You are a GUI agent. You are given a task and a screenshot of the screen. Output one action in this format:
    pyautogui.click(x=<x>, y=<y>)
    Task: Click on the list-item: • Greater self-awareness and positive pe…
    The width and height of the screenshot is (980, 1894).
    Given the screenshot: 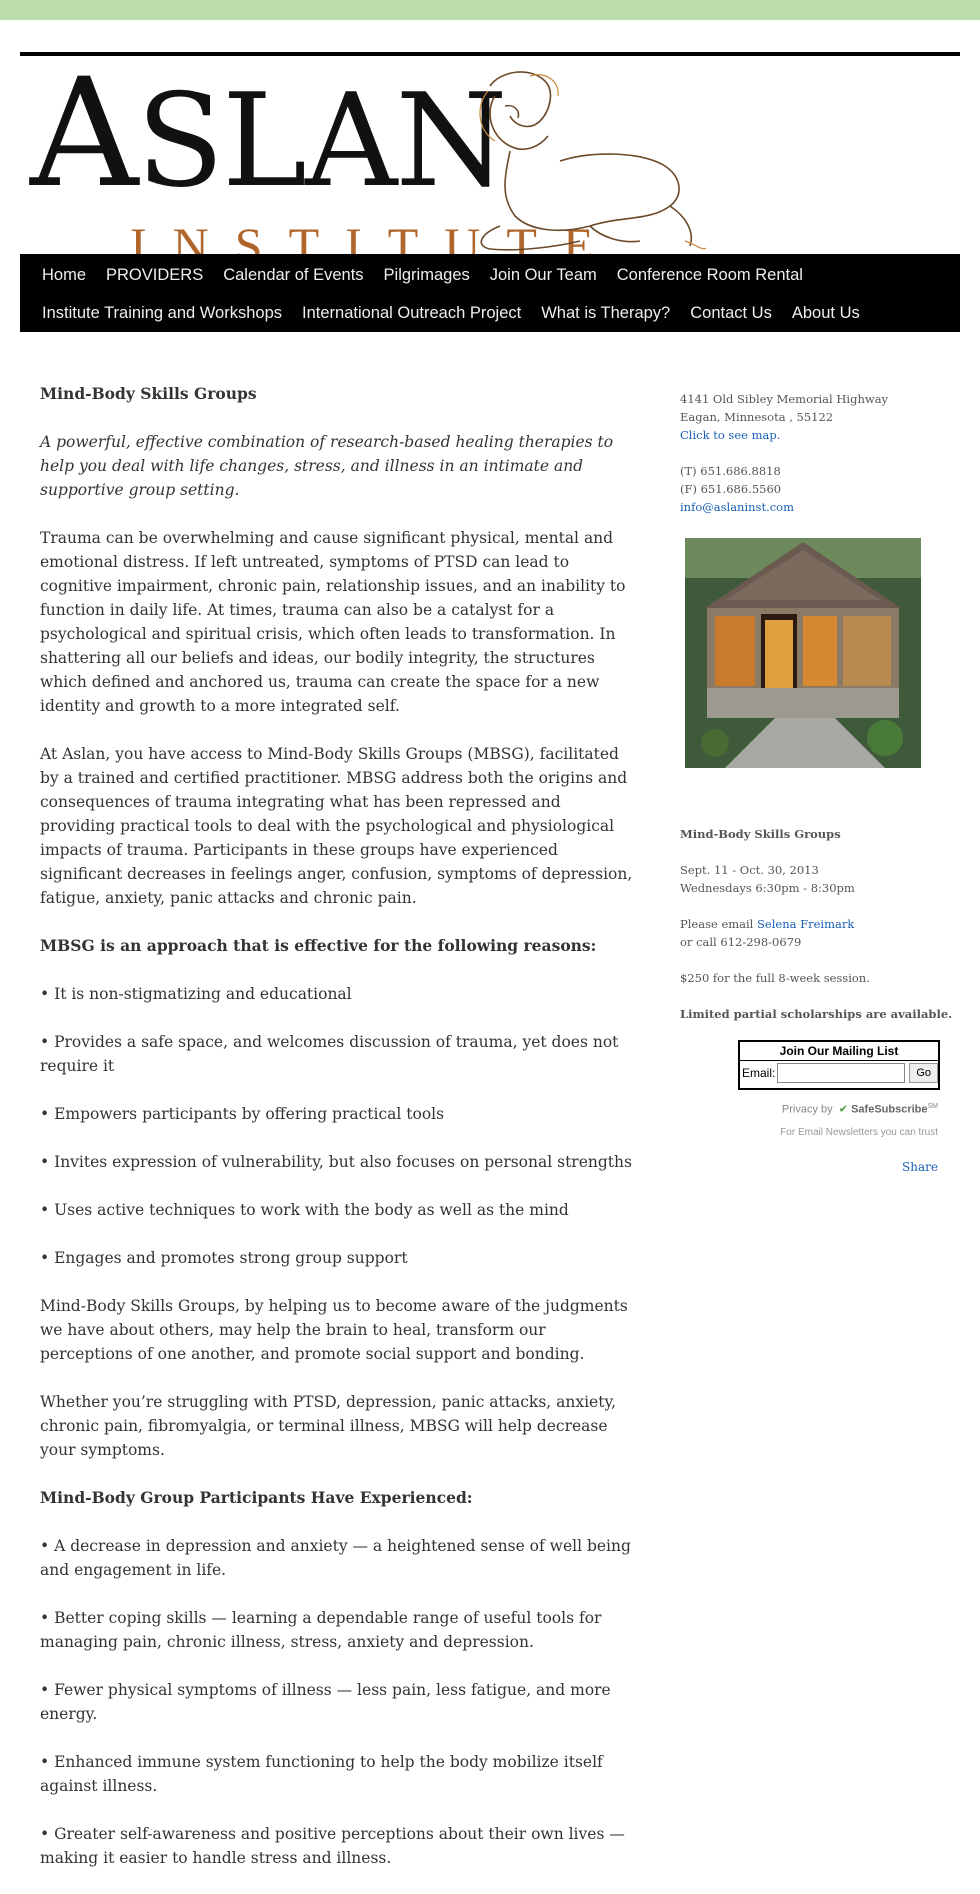 What is the action you would take?
    pyautogui.click(x=332, y=1846)
    